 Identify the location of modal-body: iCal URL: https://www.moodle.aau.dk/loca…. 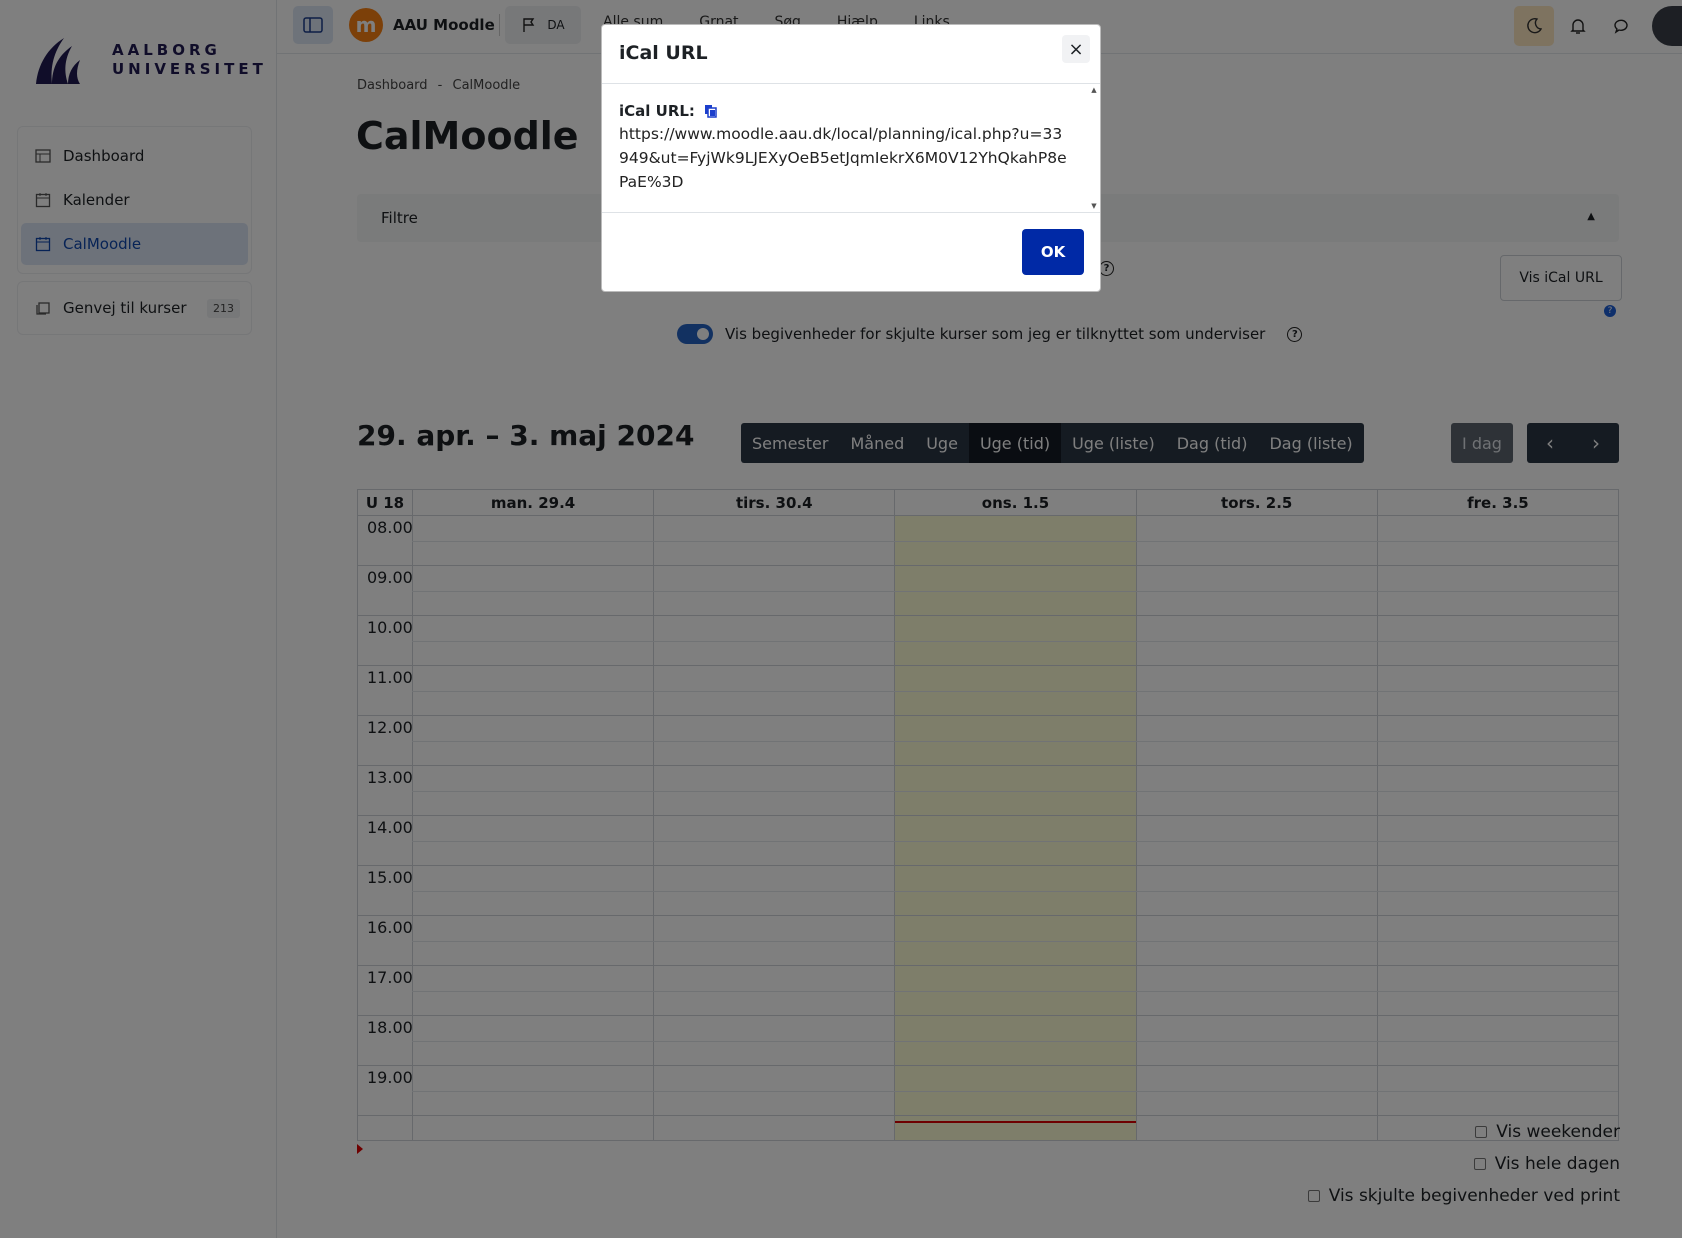
(851, 148).